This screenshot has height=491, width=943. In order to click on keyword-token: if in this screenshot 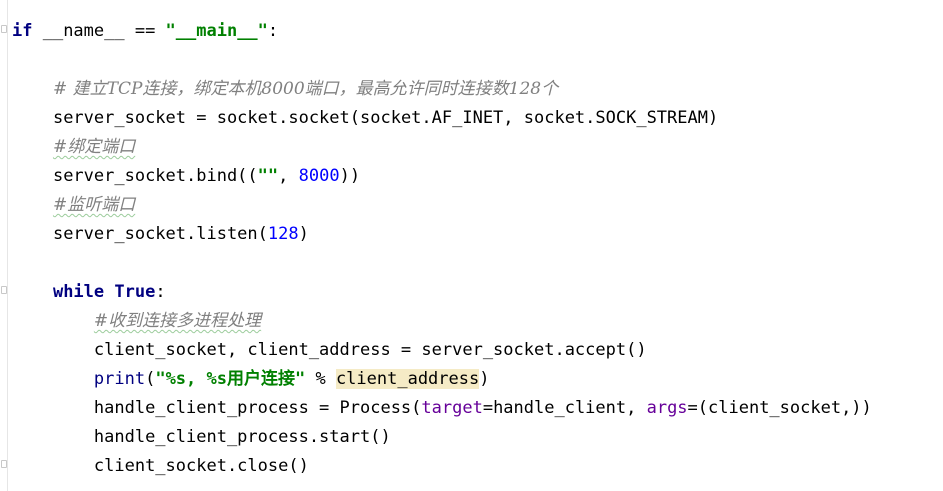, I will do `click(22, 31)`.